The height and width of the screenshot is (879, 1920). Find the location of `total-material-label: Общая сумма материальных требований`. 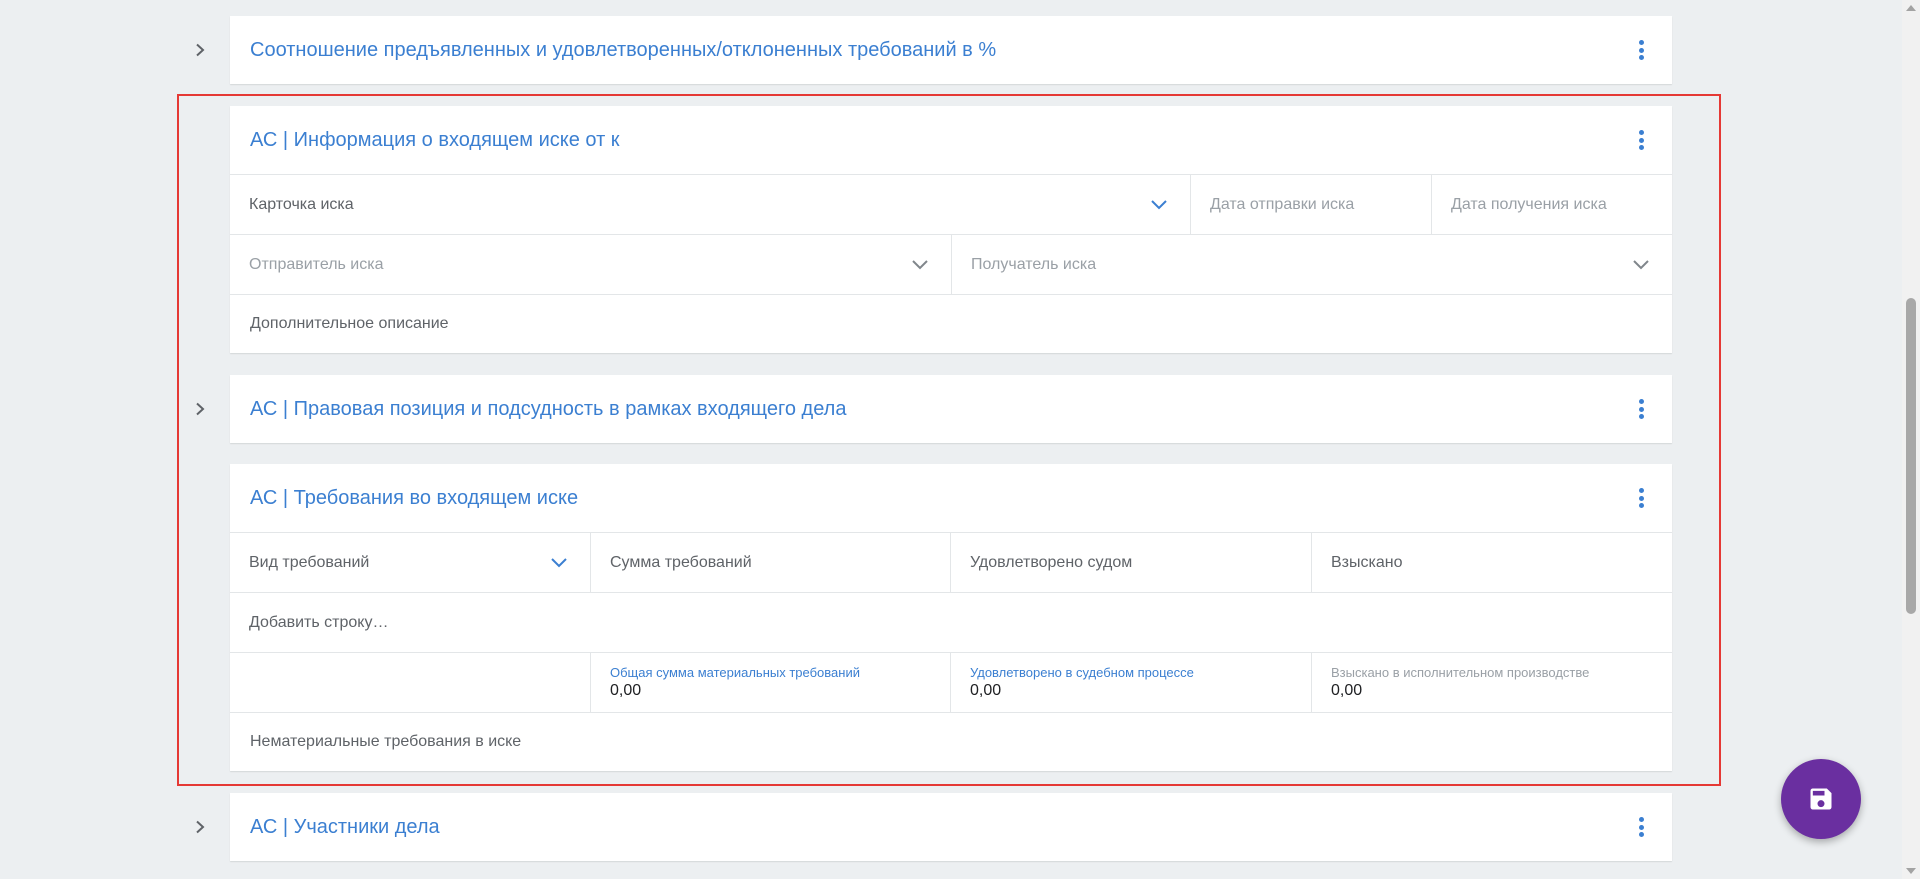

total-material-label: Общая сумма материальных требований is located at coordinates (735, 672).